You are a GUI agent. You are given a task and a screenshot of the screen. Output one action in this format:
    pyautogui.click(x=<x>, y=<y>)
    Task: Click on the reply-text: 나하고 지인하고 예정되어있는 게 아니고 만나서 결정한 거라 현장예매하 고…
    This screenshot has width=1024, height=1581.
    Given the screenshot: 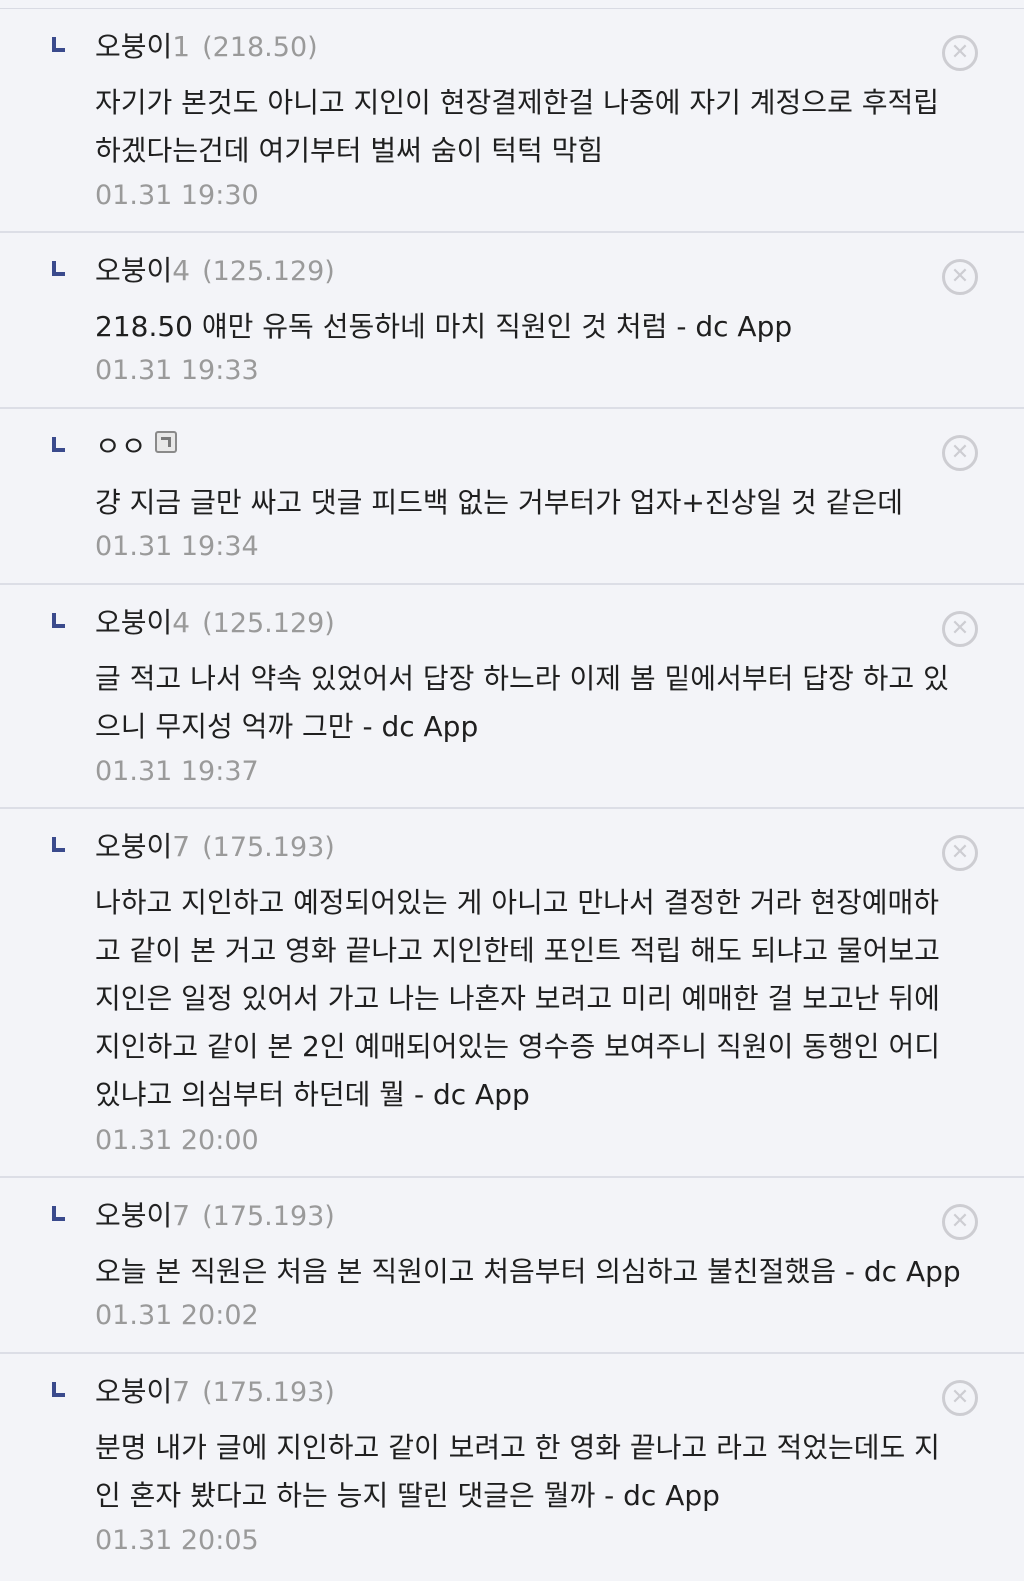 What is the action you would take?
    pyautogui.click(x=517, y=998)
    